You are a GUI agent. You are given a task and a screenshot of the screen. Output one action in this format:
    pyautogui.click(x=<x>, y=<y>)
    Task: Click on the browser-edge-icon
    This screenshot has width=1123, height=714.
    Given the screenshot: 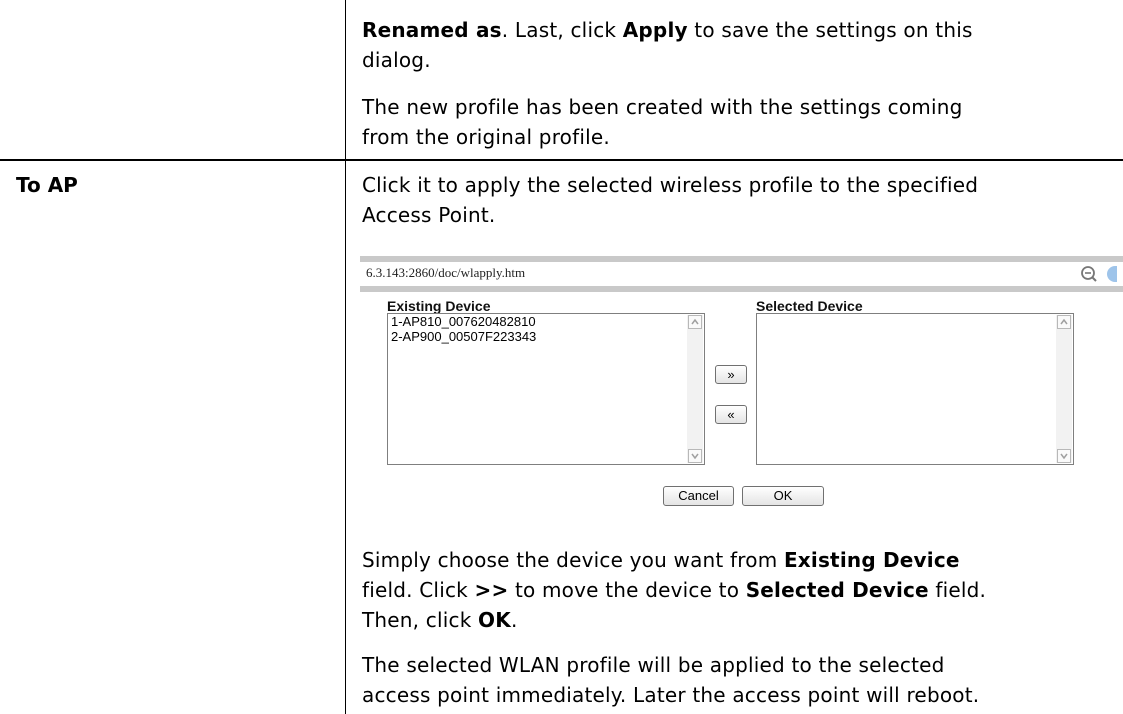 What is the action you would take?
    pyautogui.click(x=1112, y=274)
    